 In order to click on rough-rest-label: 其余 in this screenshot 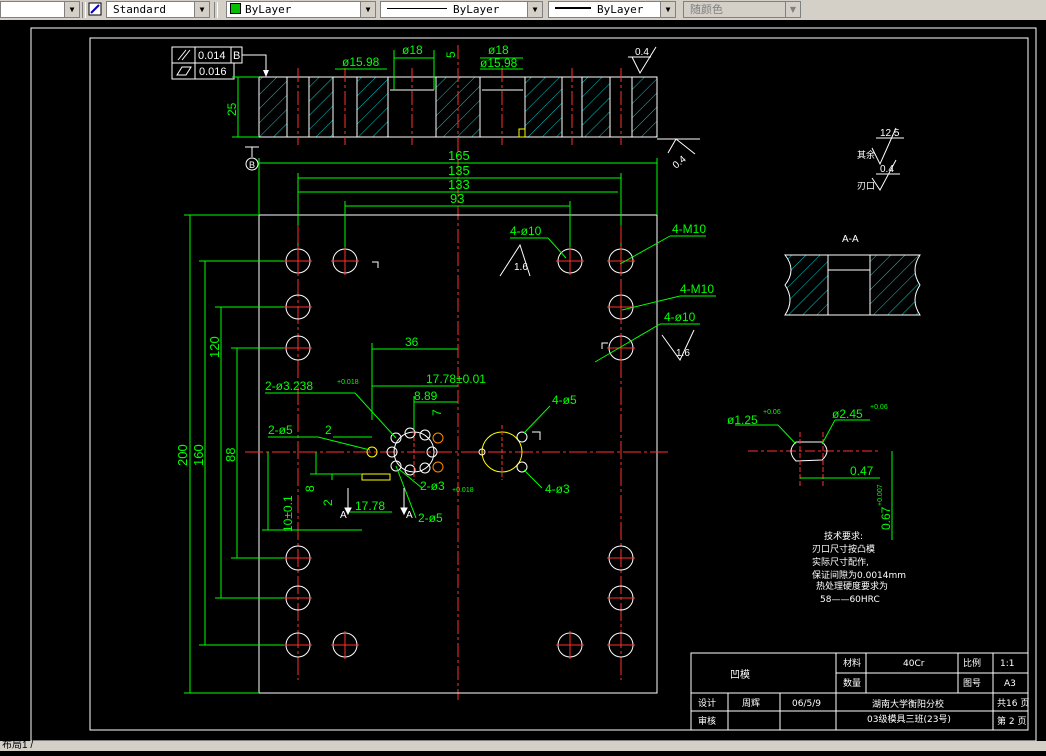, I will do `click(866, 154)`.